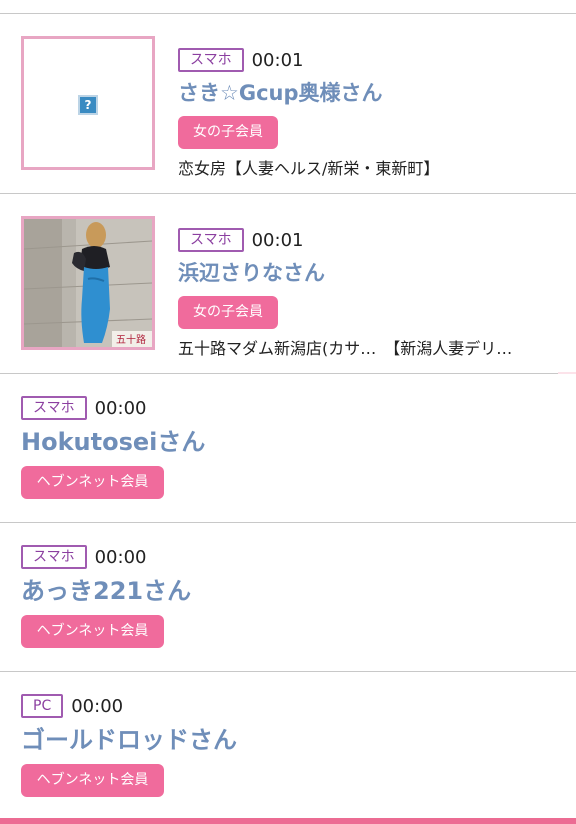 This screenshot has width=576, height=824. I want to click on profile-thumbnail: ?, so click(88, 103).